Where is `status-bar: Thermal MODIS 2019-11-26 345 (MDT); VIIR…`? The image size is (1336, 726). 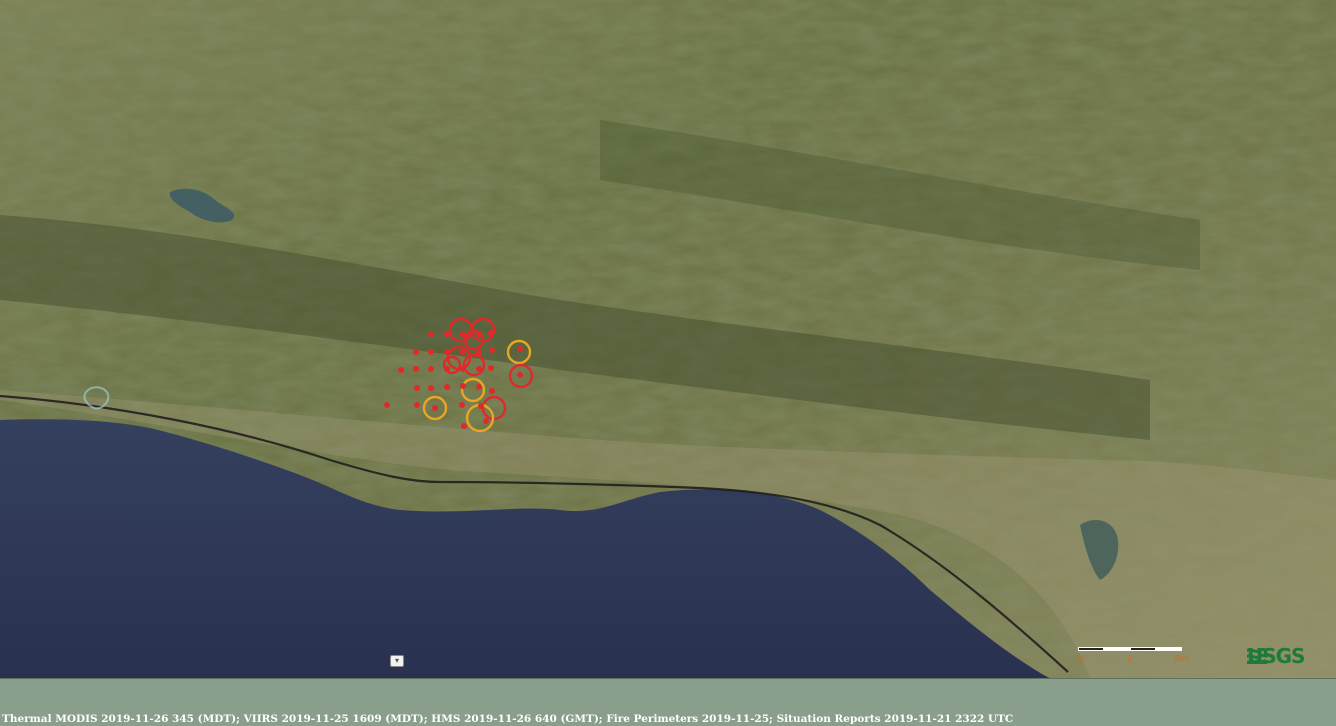
status-bar: Thermal MODIS 2019-11-26 345 (MDT); VIIR… is located at coordinates (668, 702).